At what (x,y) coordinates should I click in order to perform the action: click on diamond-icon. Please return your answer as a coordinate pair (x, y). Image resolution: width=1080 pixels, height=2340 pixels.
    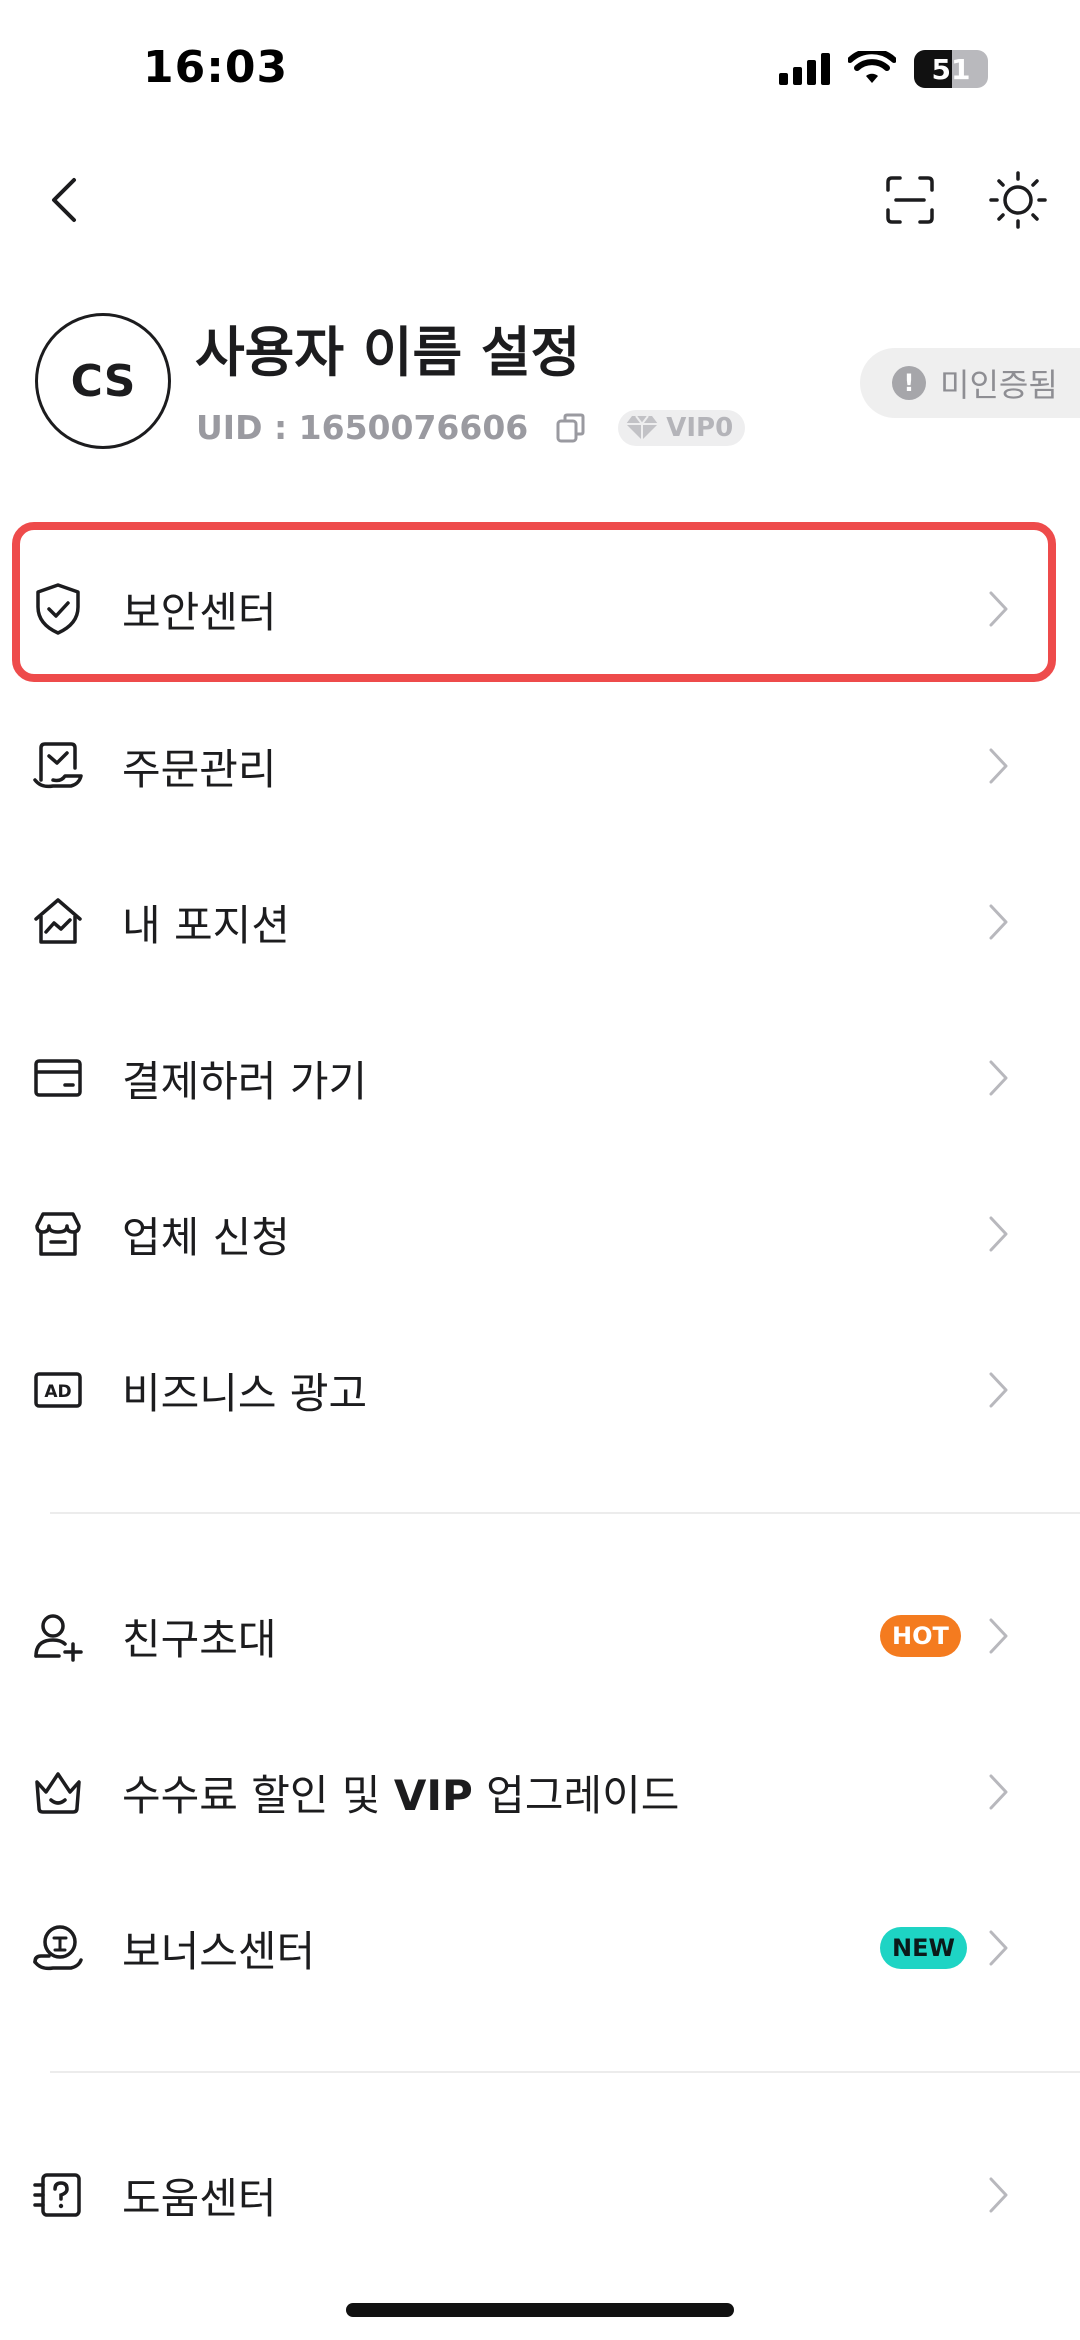
    Looking at the image, I should click on (642, 427).